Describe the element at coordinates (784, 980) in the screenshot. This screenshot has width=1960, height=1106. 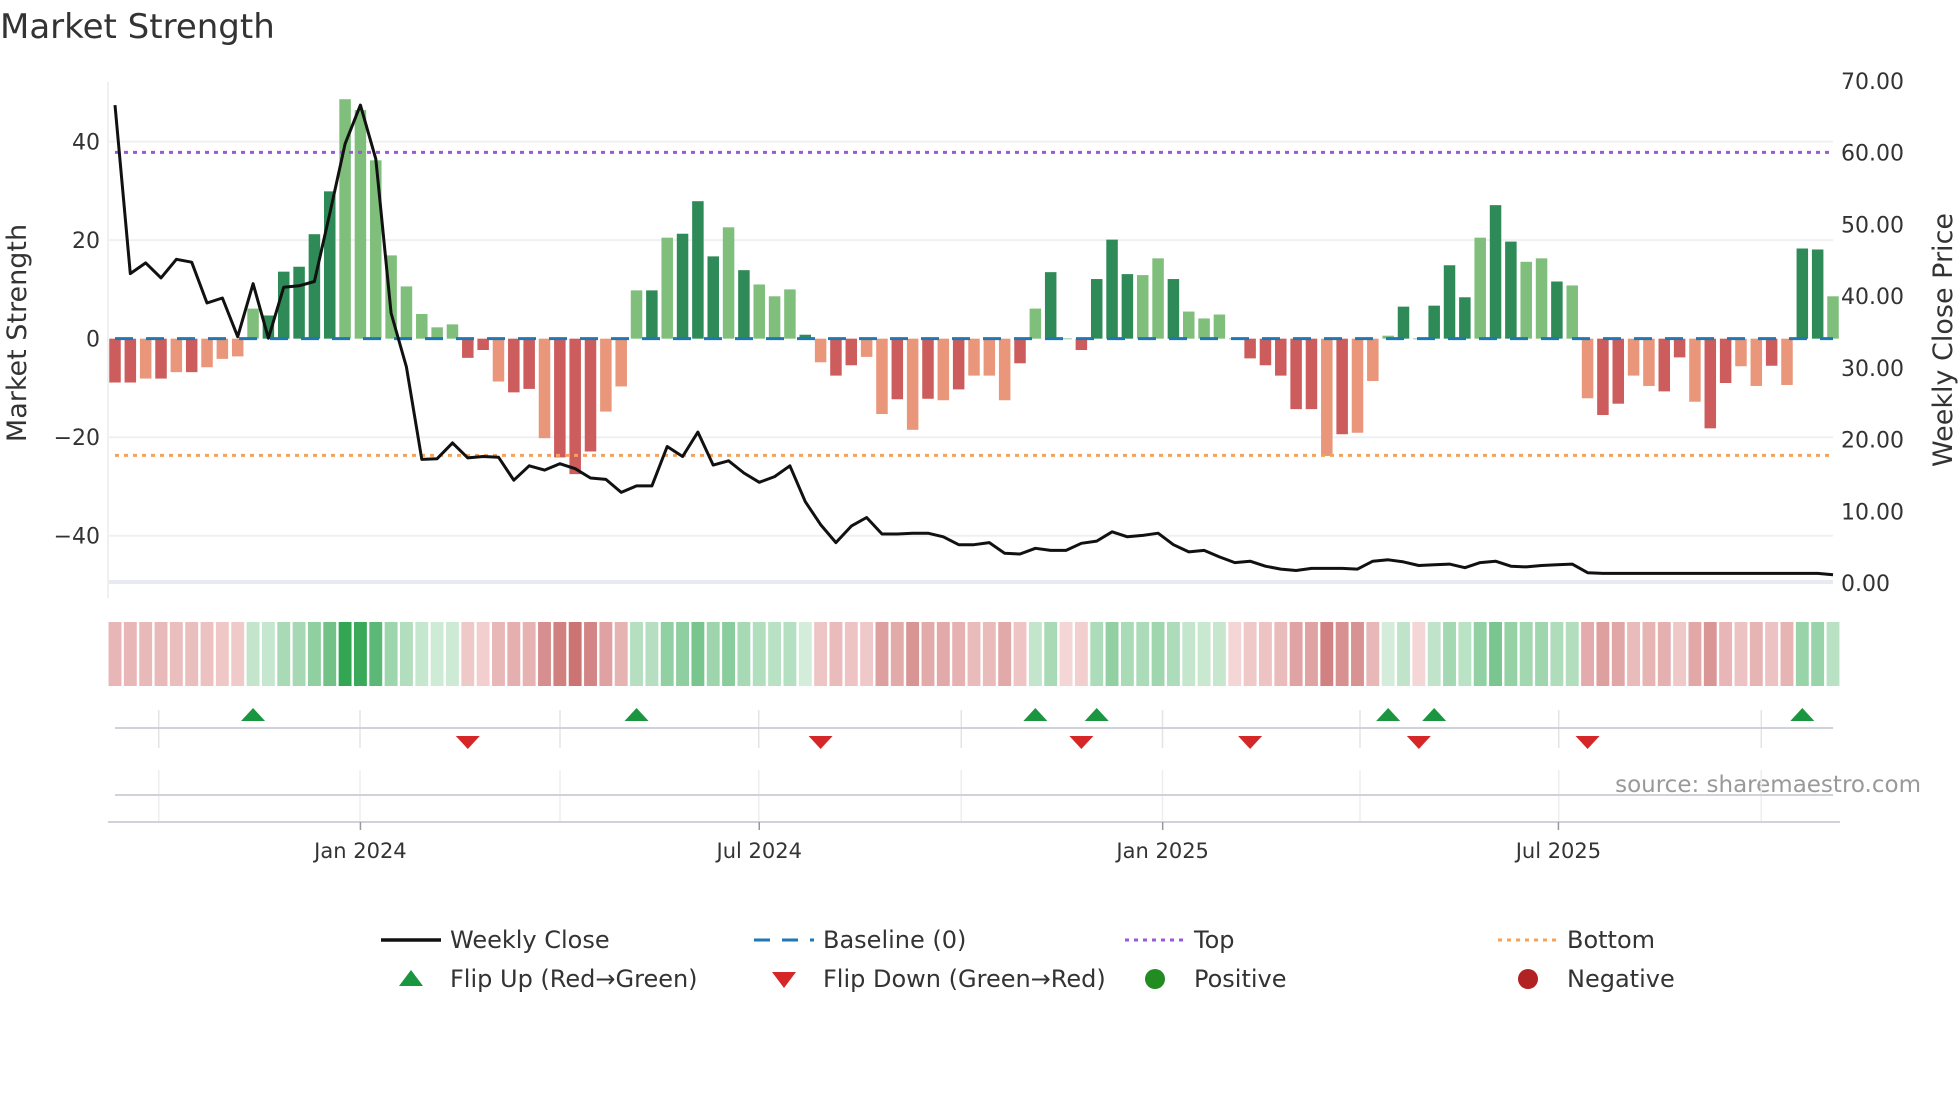
I see `legend-flip-down-green-red-icon` at that location.